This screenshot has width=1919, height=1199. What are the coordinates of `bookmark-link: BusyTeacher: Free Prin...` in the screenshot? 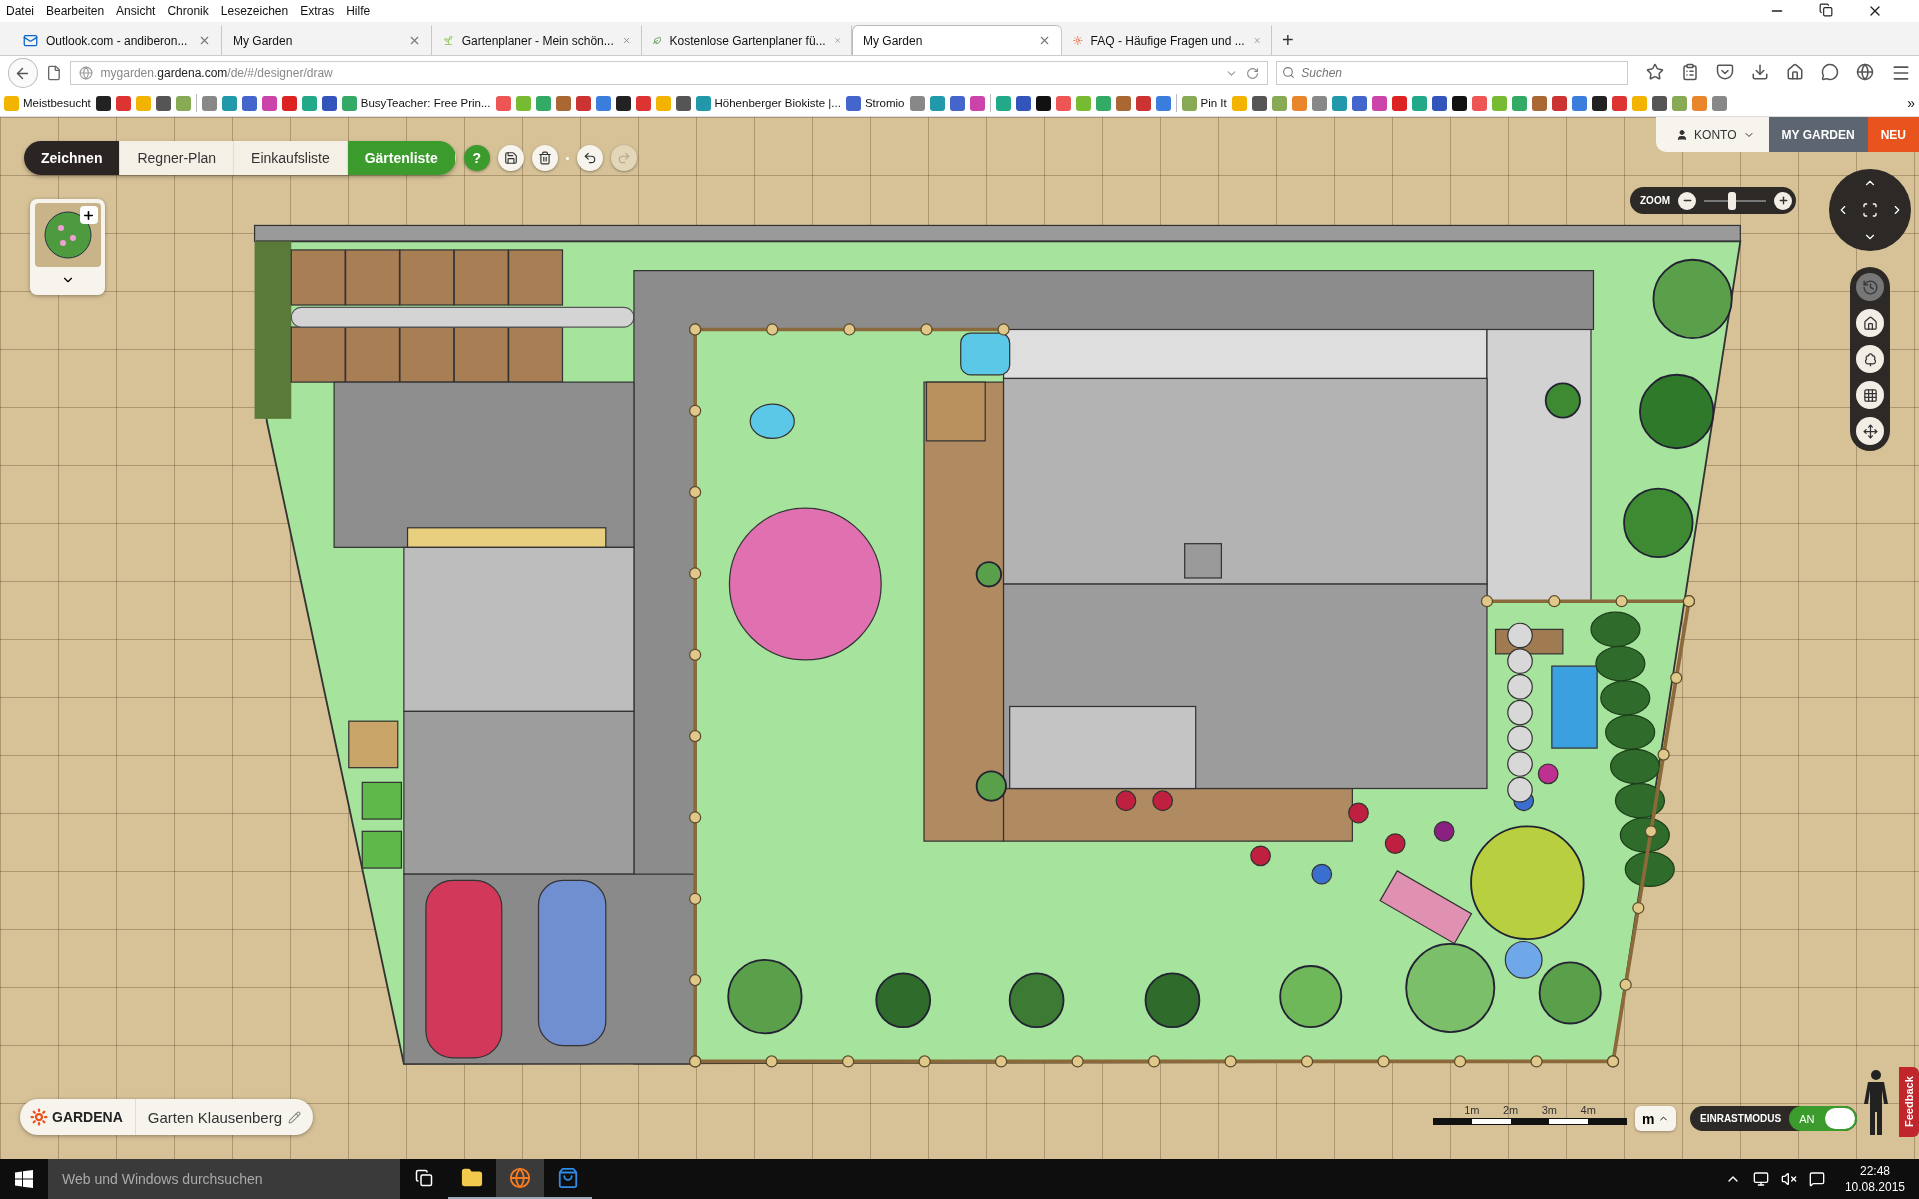 It's located at (416, 103).